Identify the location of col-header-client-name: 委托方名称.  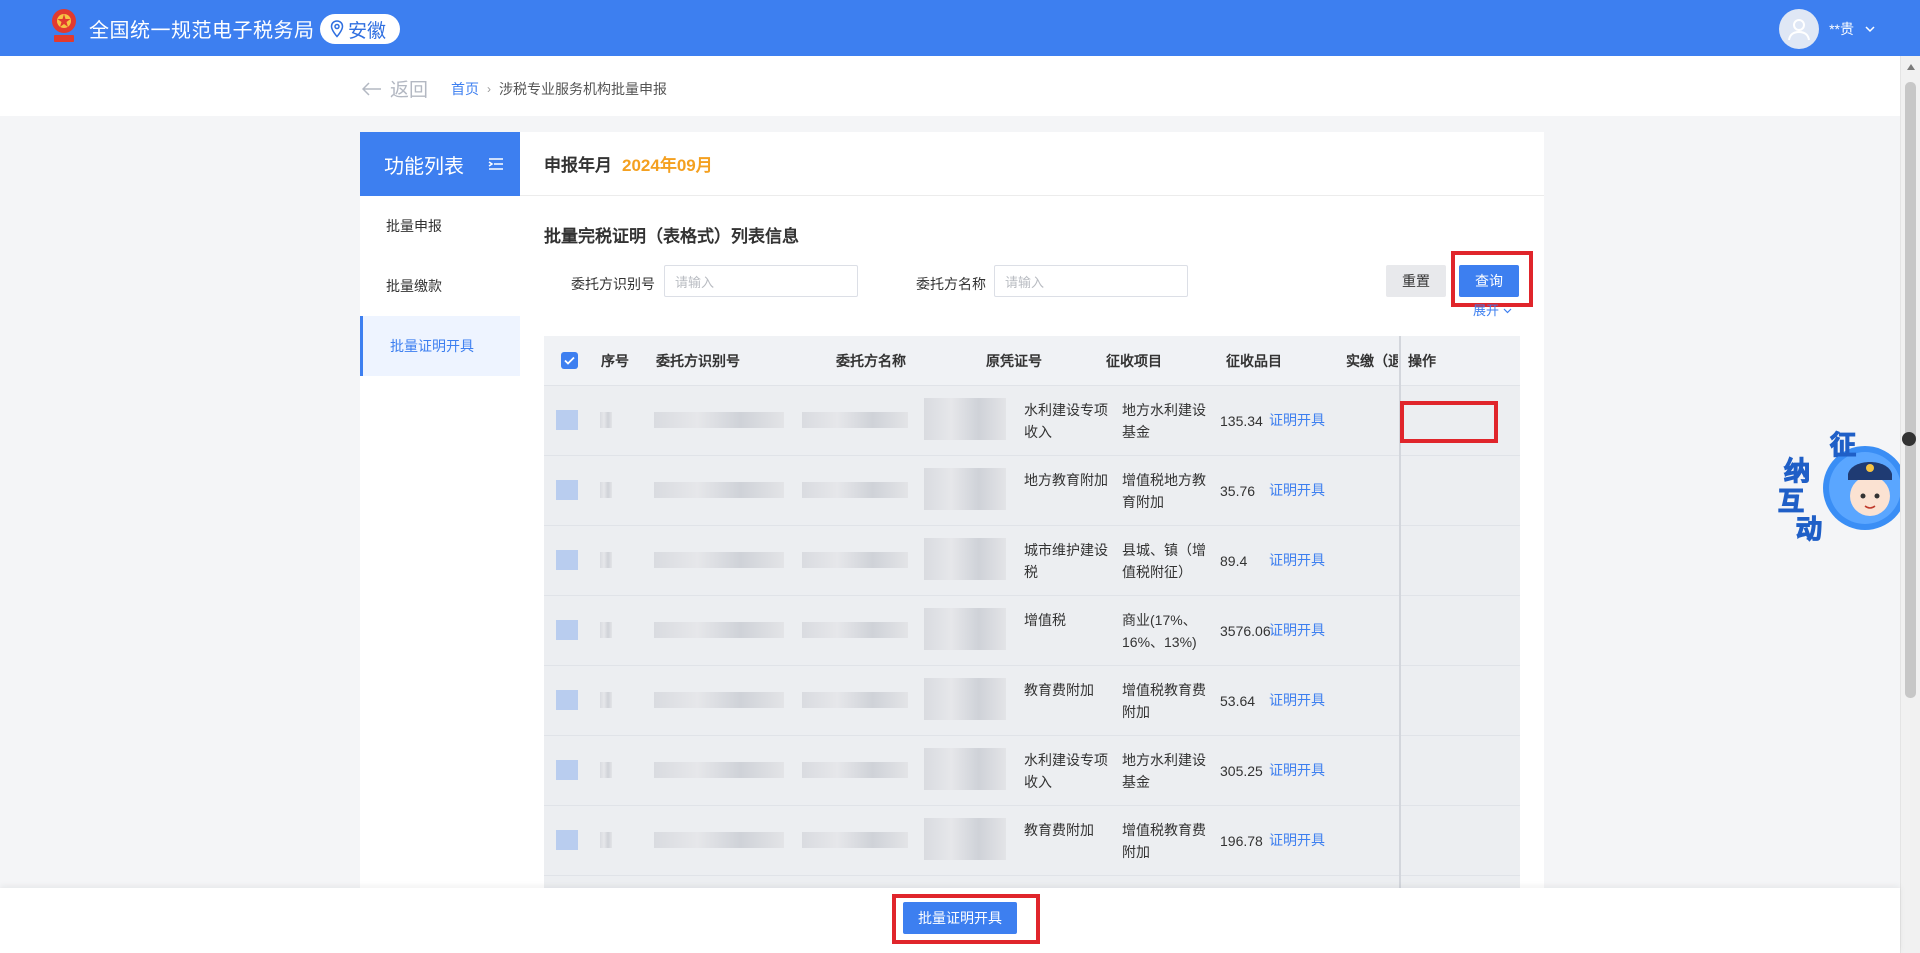
(871, 360).